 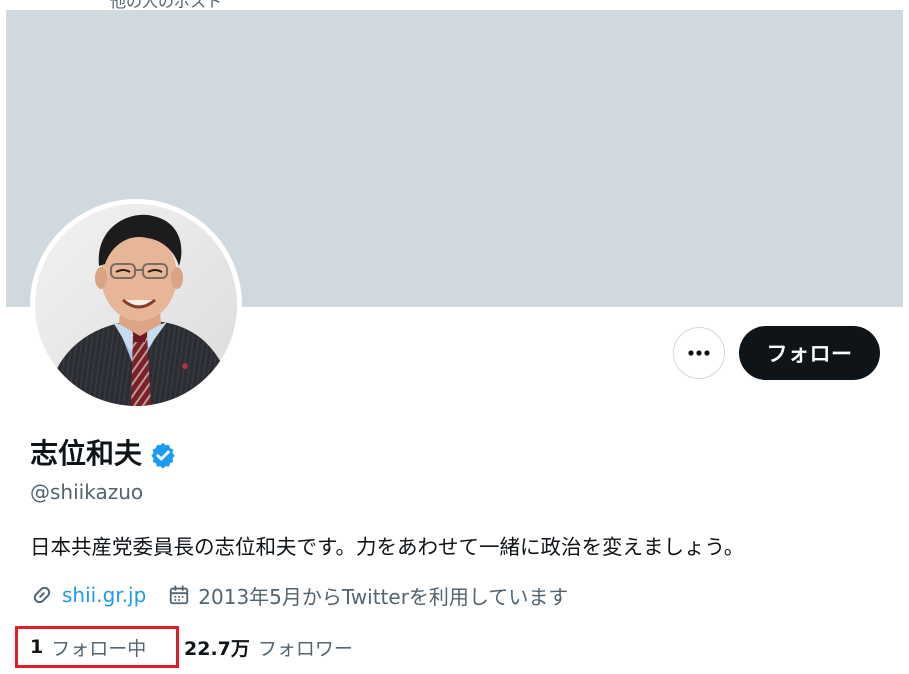 I want to click on top-partial-text: 他の人のポスト, so click(x=166, y=5).